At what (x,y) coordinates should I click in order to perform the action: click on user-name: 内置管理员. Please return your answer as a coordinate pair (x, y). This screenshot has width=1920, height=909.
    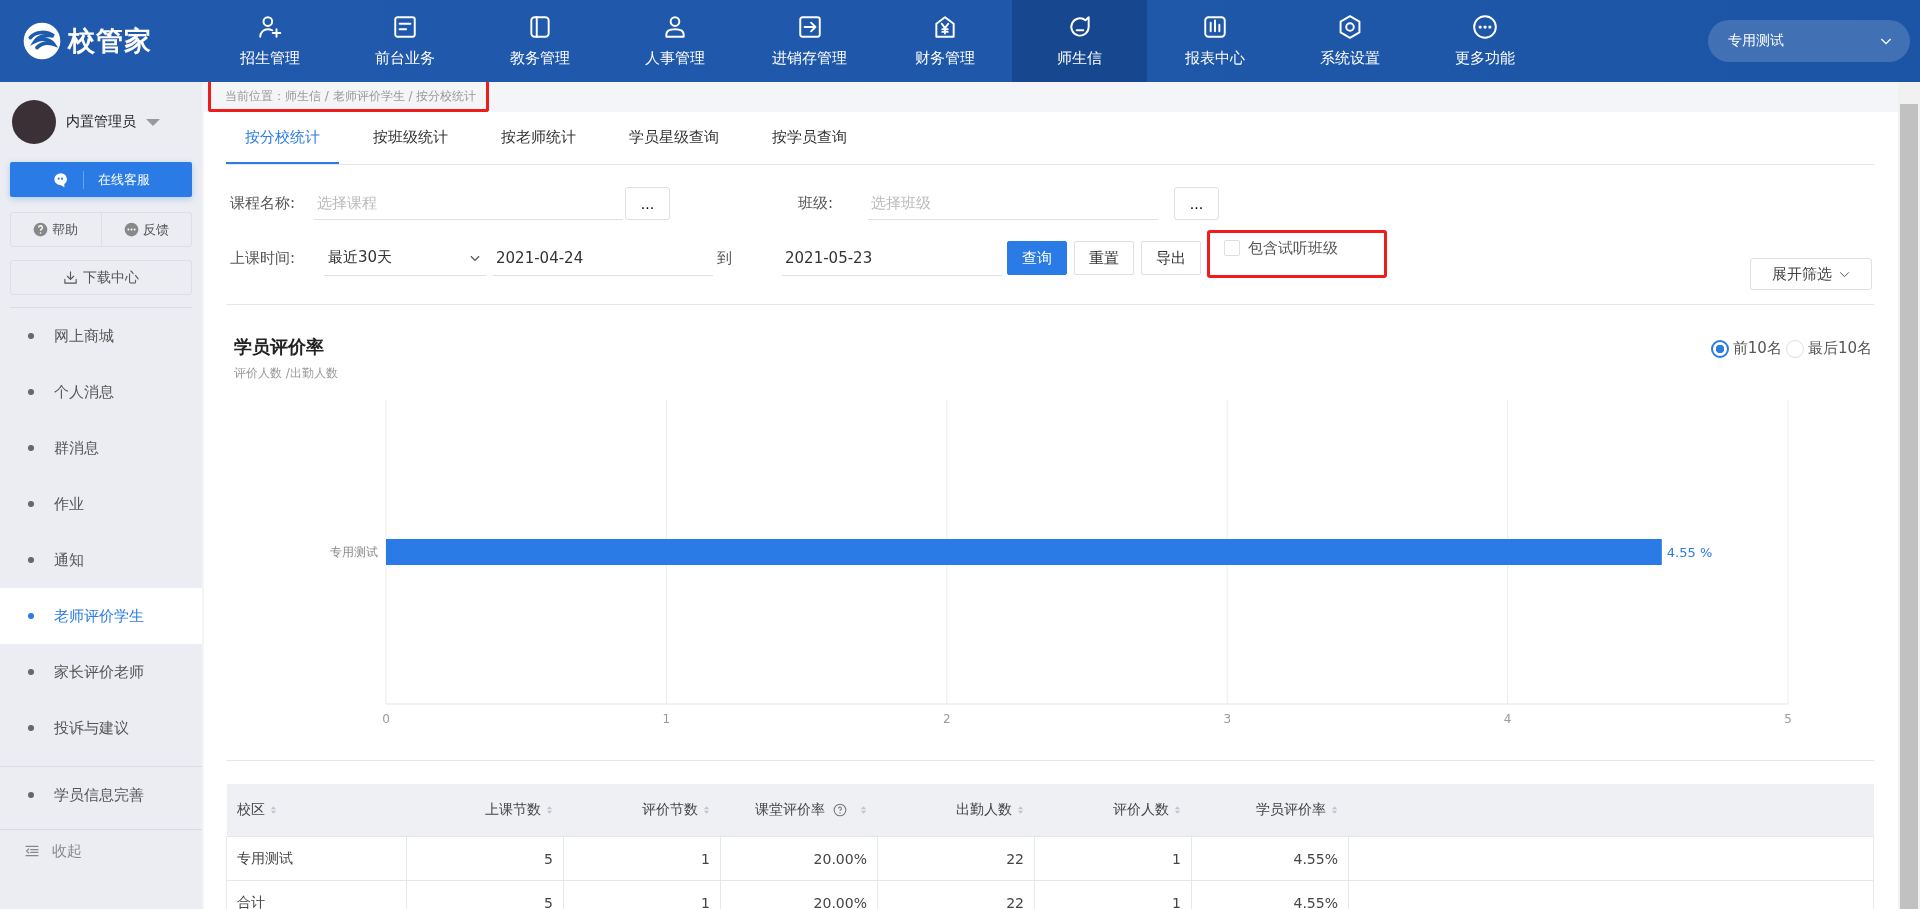
    Looking at the image, I should click on (101, 122).